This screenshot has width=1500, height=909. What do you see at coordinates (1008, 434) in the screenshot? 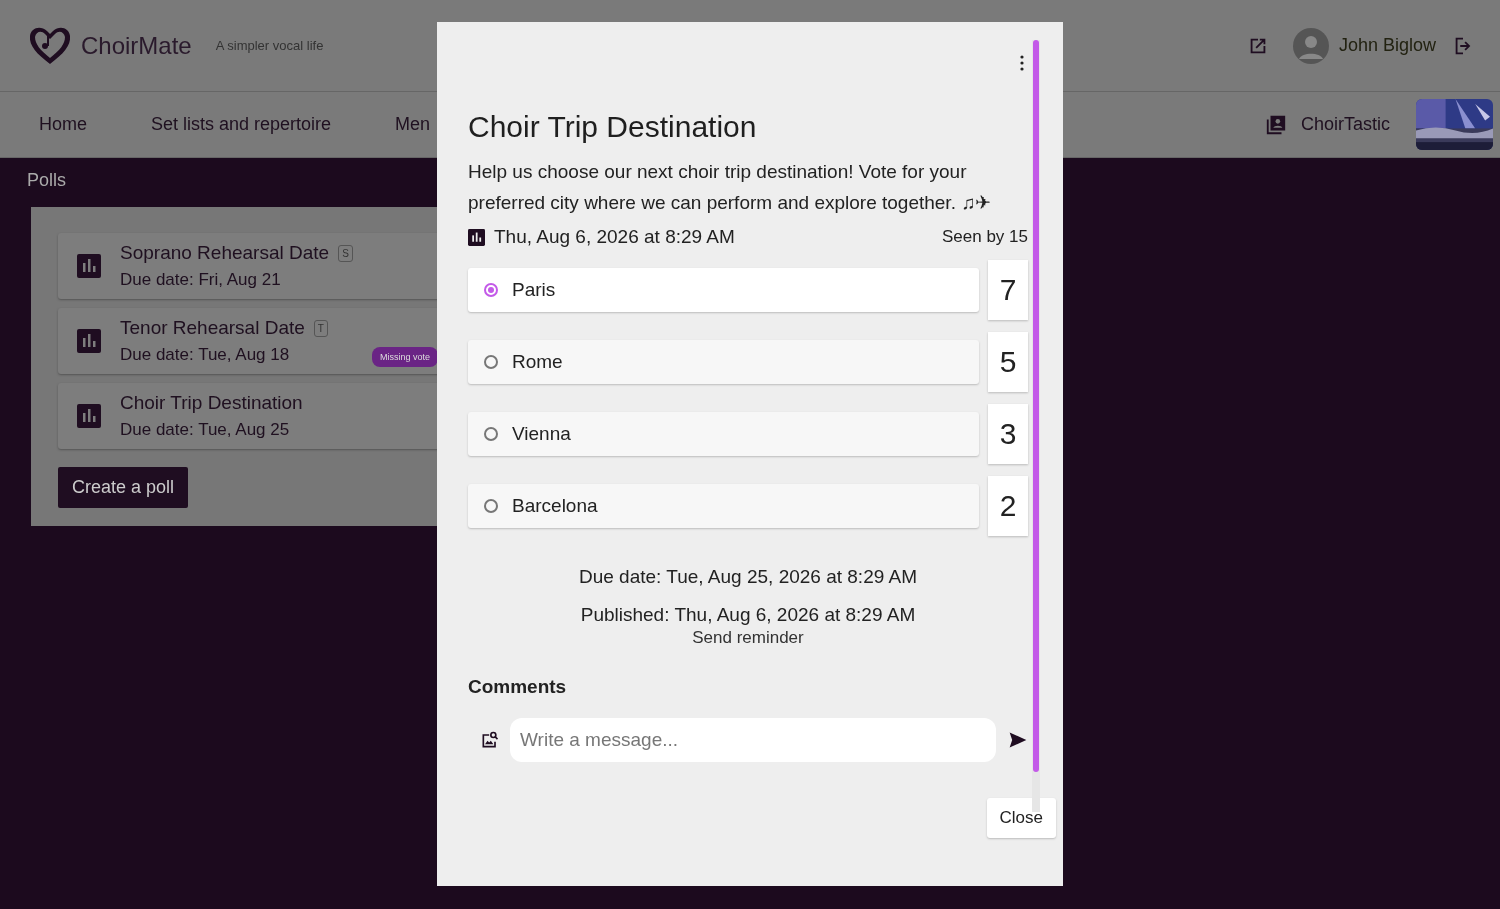
I see `vote-count: 3` at bounding box center [1008, 434].